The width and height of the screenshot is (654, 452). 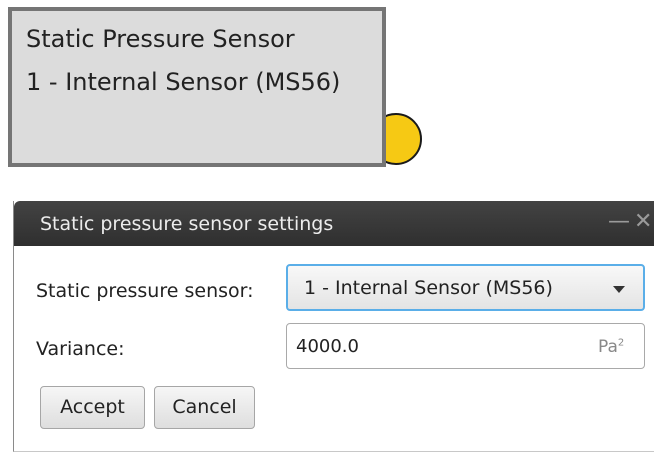 I want to click on chevron-down-icon, so click(x=619, y=289).